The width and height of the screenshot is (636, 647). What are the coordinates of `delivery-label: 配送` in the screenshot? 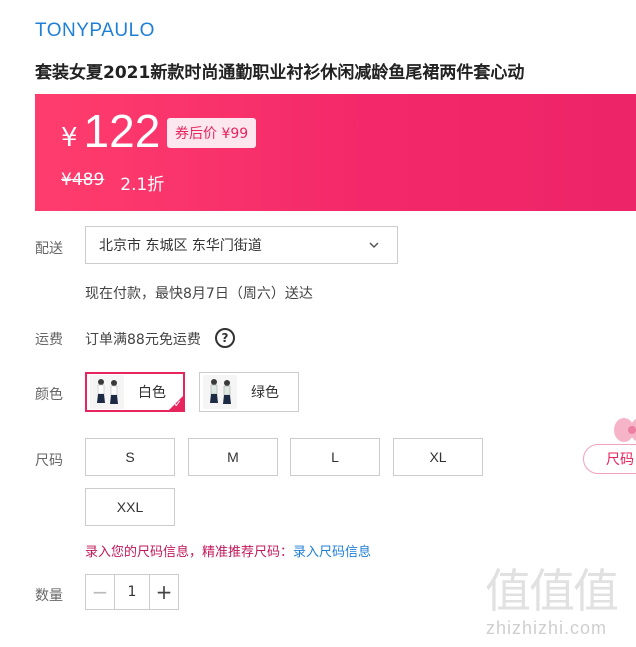 It's located at (49, 249).